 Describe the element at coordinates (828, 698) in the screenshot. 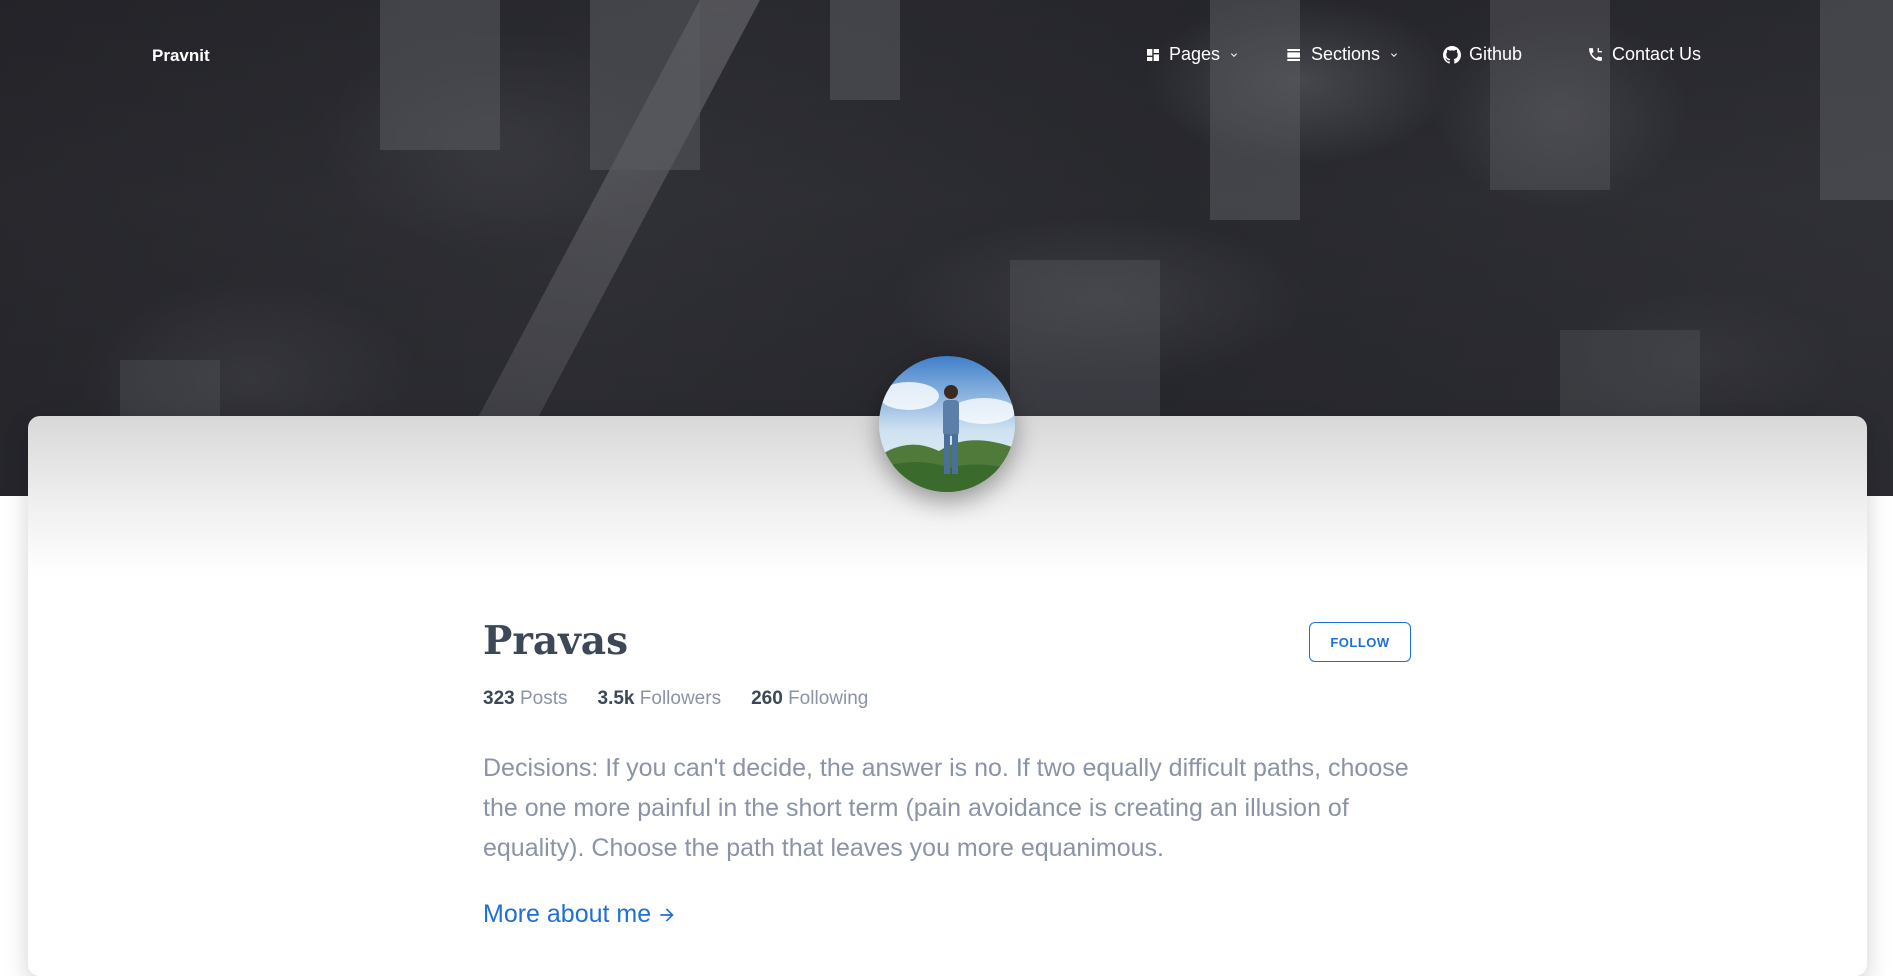

I see `stat-following-label: Following` at that location.